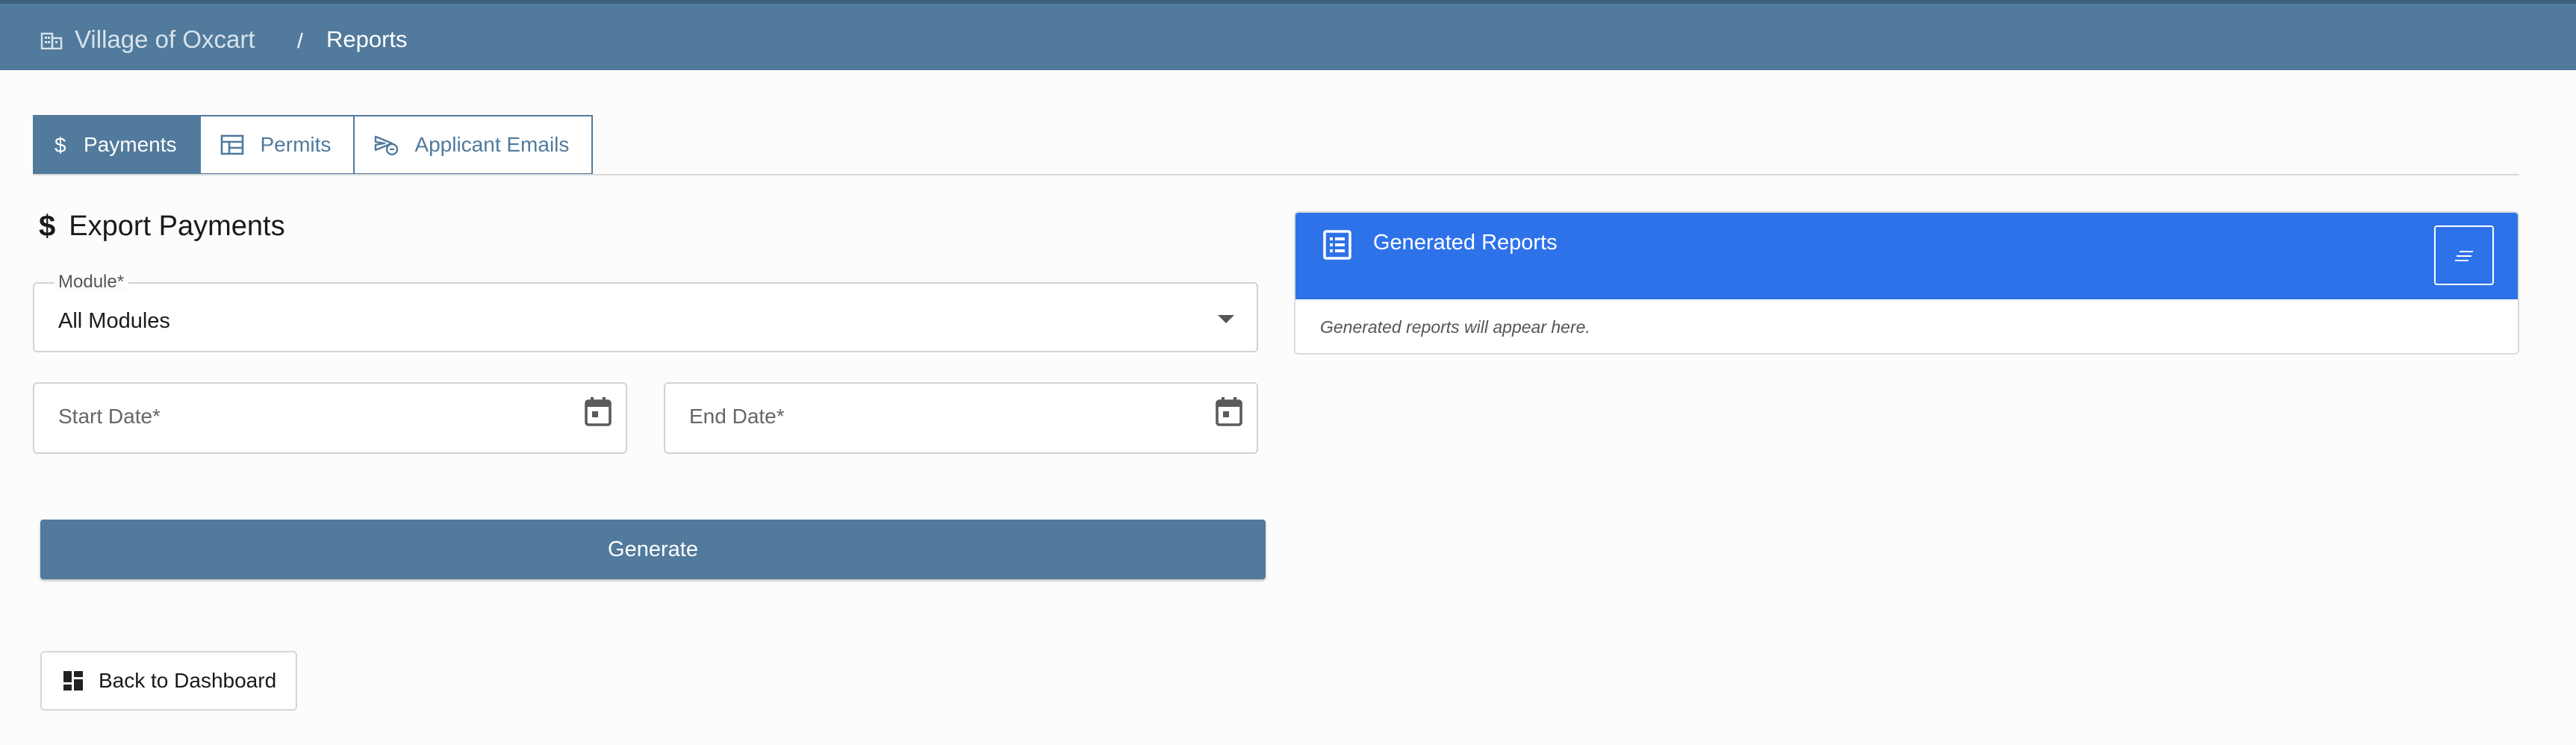 This screenshot has width=2576, height=745. I want to click on tab-payments: $ Payments, so click(117, 145).